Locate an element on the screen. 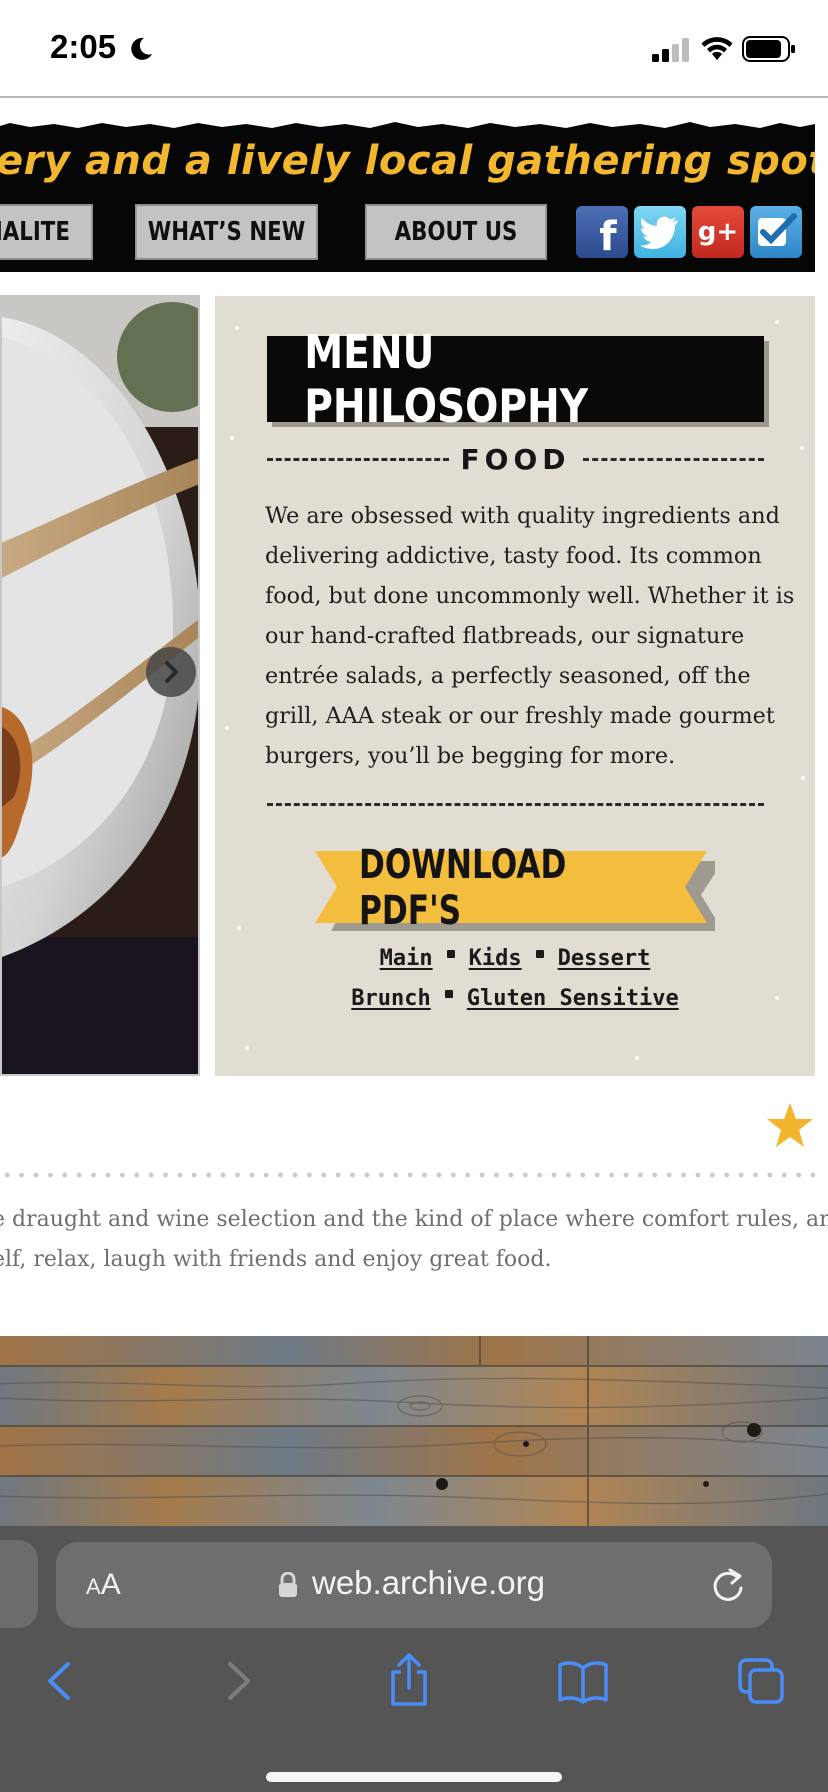 This screenshot has width=828, height=1792. wood-texture-image is located at coordinates (414, 1431).